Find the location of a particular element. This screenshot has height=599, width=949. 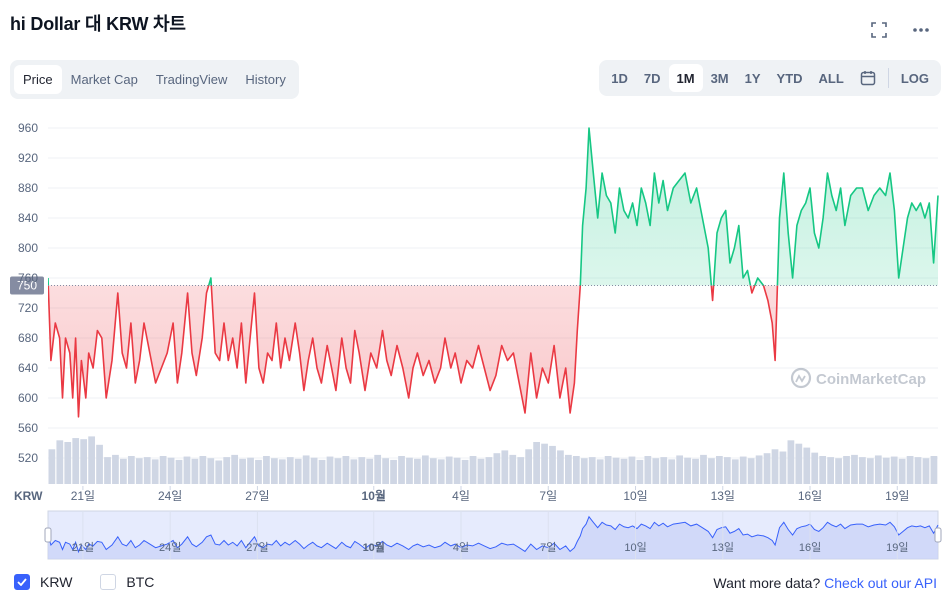

x-tick-label: 24일 is located at coordinates (170, 496).